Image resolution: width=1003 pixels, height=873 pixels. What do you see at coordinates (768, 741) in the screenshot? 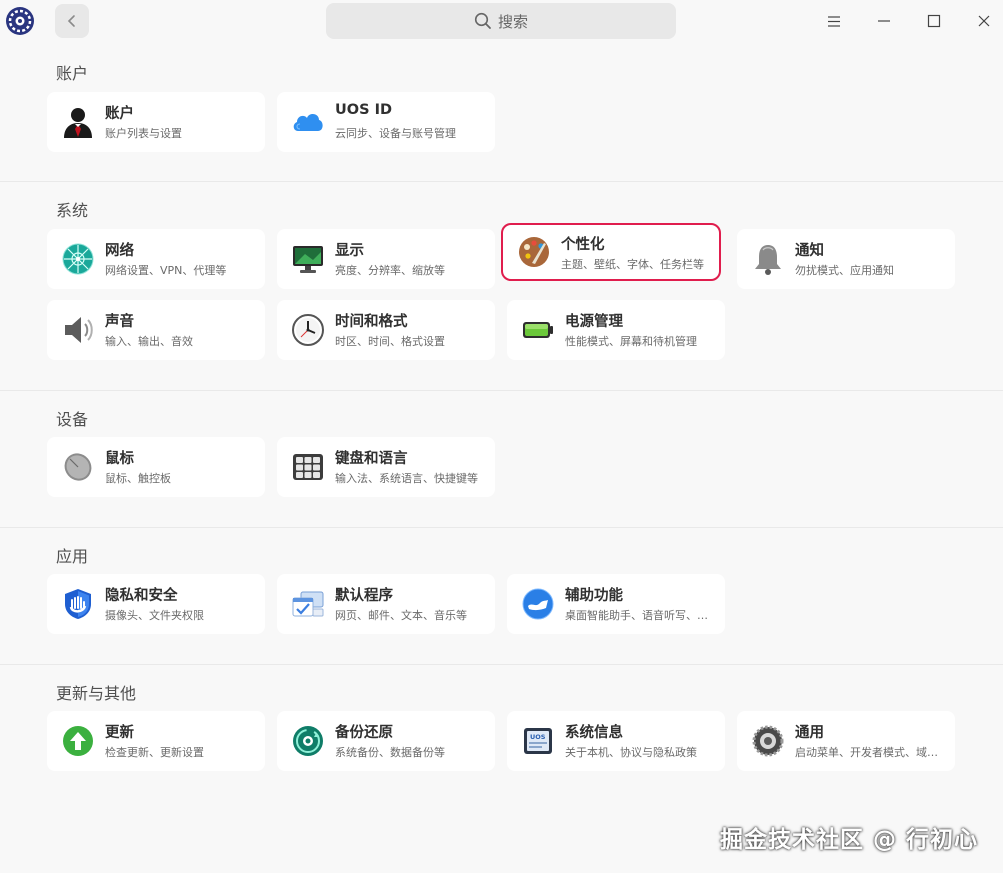
I see `gear-icon` at bounding box center [768, 741].